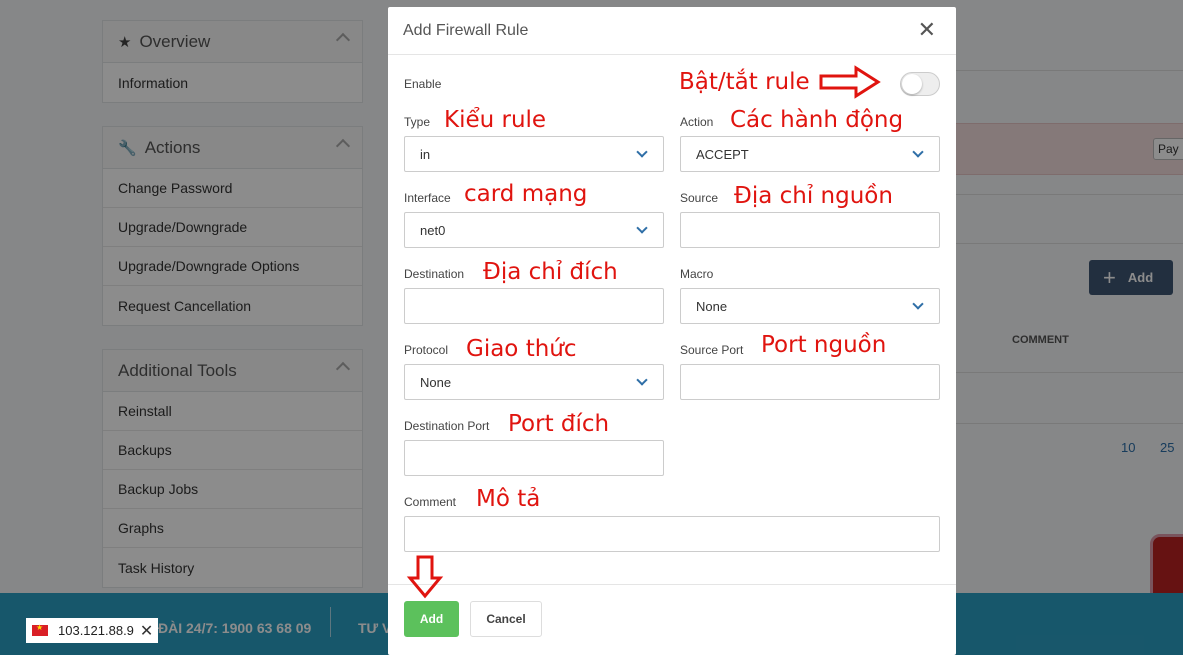  Describe the element at coordinates (744, 82) in the screenshot. I see `annotation-enable: Bật/tắt rule` at that location.